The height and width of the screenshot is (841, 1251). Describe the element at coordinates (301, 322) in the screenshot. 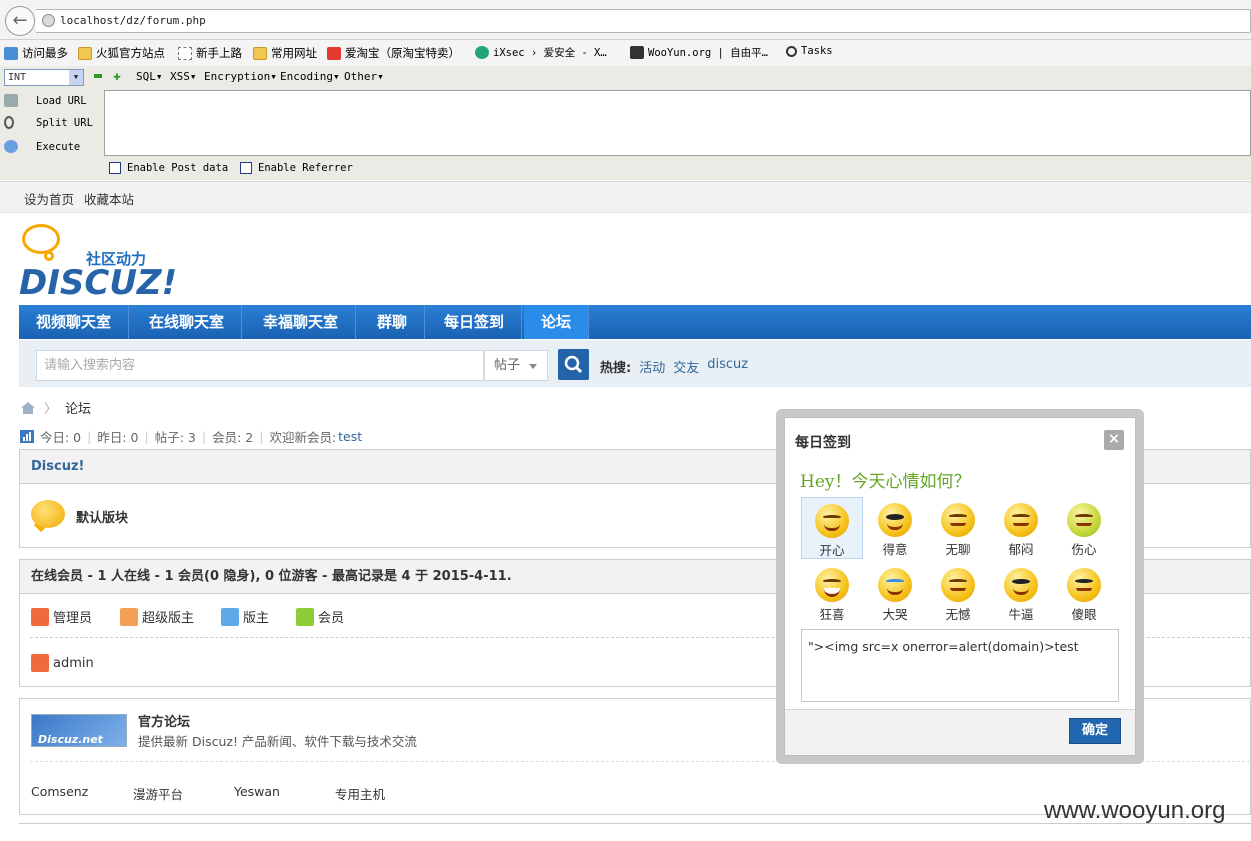

I see `nav-happy-chat: 幸福聊天室` at that location.